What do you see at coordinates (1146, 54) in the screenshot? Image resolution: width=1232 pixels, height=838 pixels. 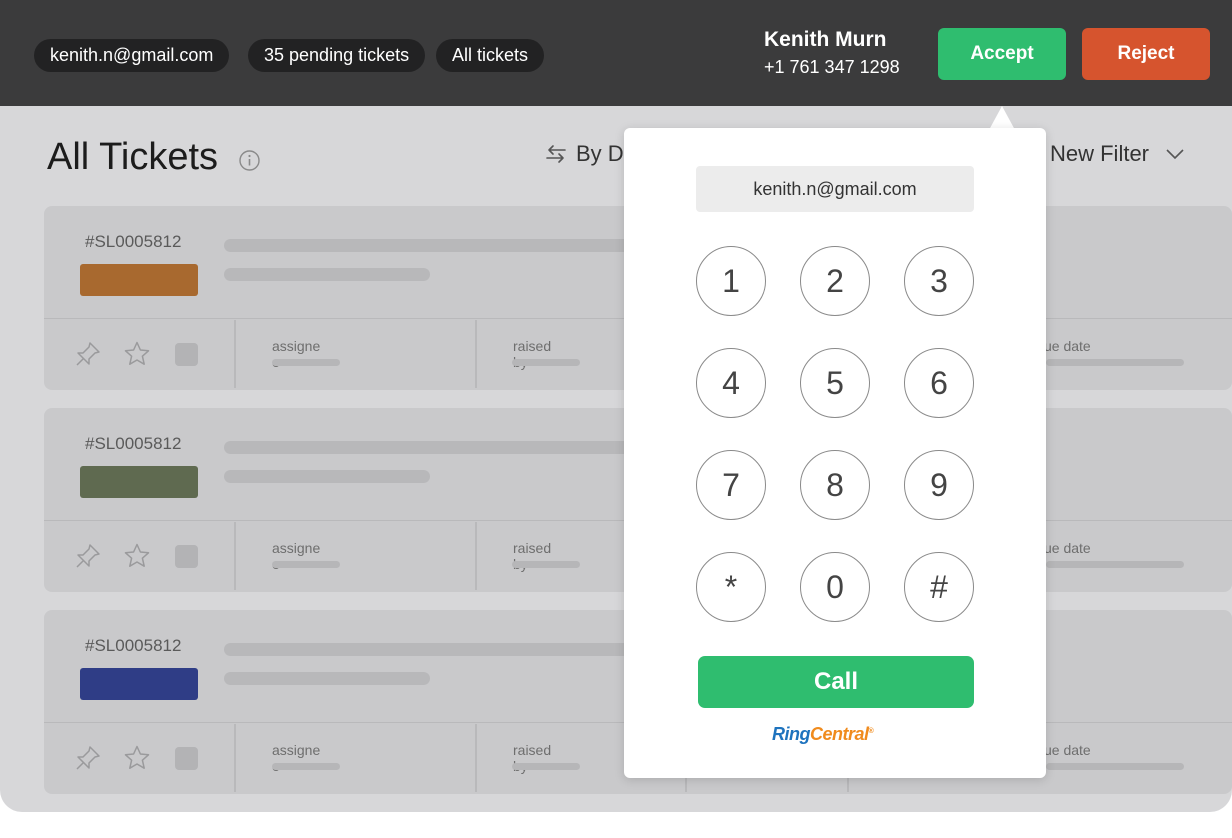 I see `reject-button: Reject` at bounding box center [1146, 54].